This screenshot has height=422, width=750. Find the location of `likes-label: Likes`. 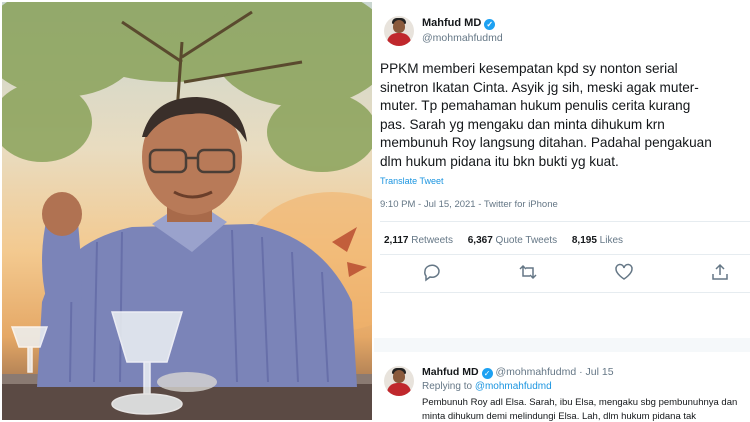

likes-label: Likes is located at coordinates (611, 240).